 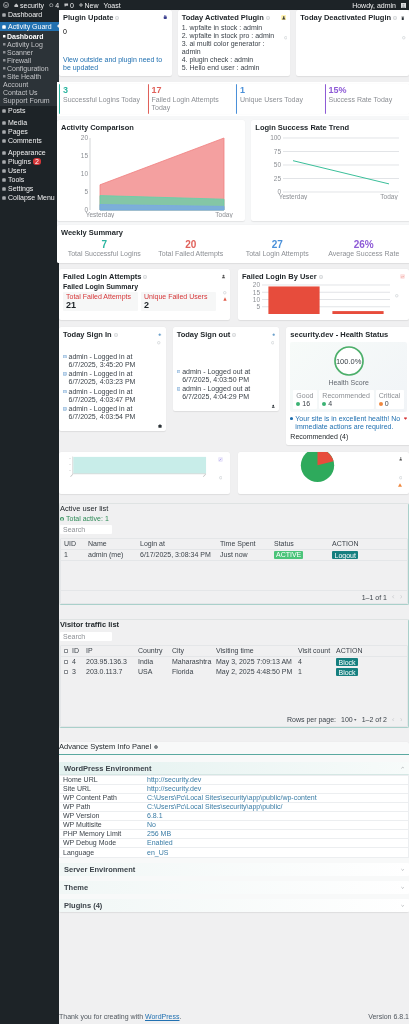 What do you see at coordinates (277, 244) in the screenshot?
I see `summary-value: 27` at bounding box center [277, 244].